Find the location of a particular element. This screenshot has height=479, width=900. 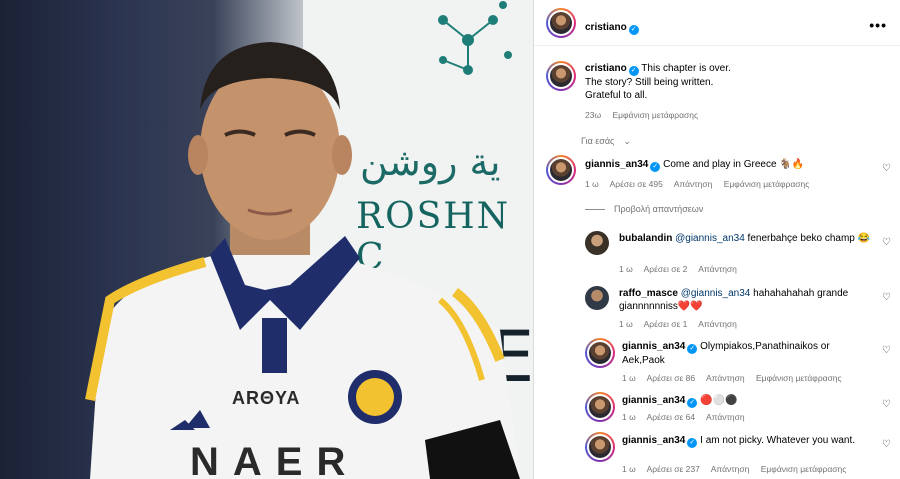

reply-body: 🔴⚪⚫ is located at coordinates (719, 400).